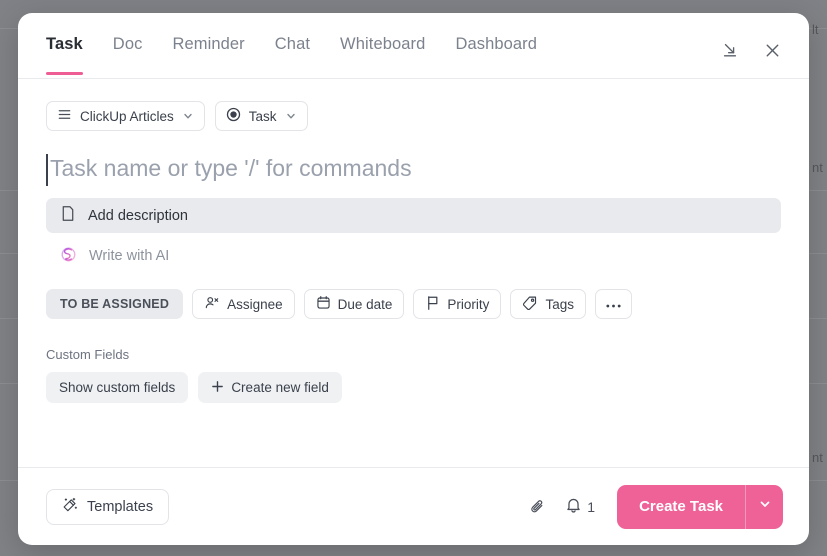  I want to click on task-circle-icon, so click(233, 116).